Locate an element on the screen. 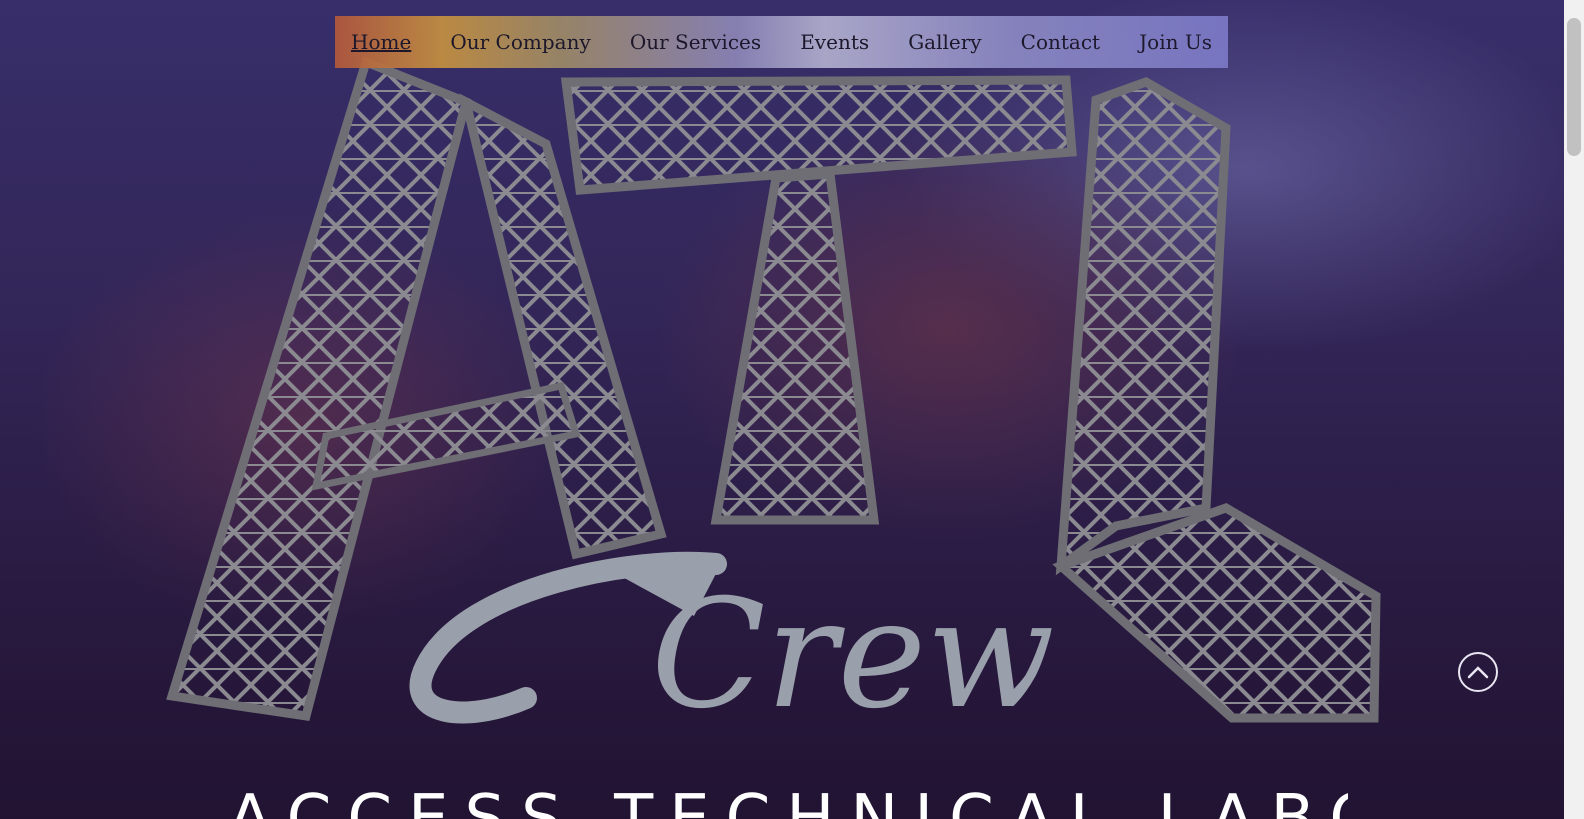 This screenshot has height=819, width=1584. nav-join-us: Join Us is located at coordinates (1175, 42).